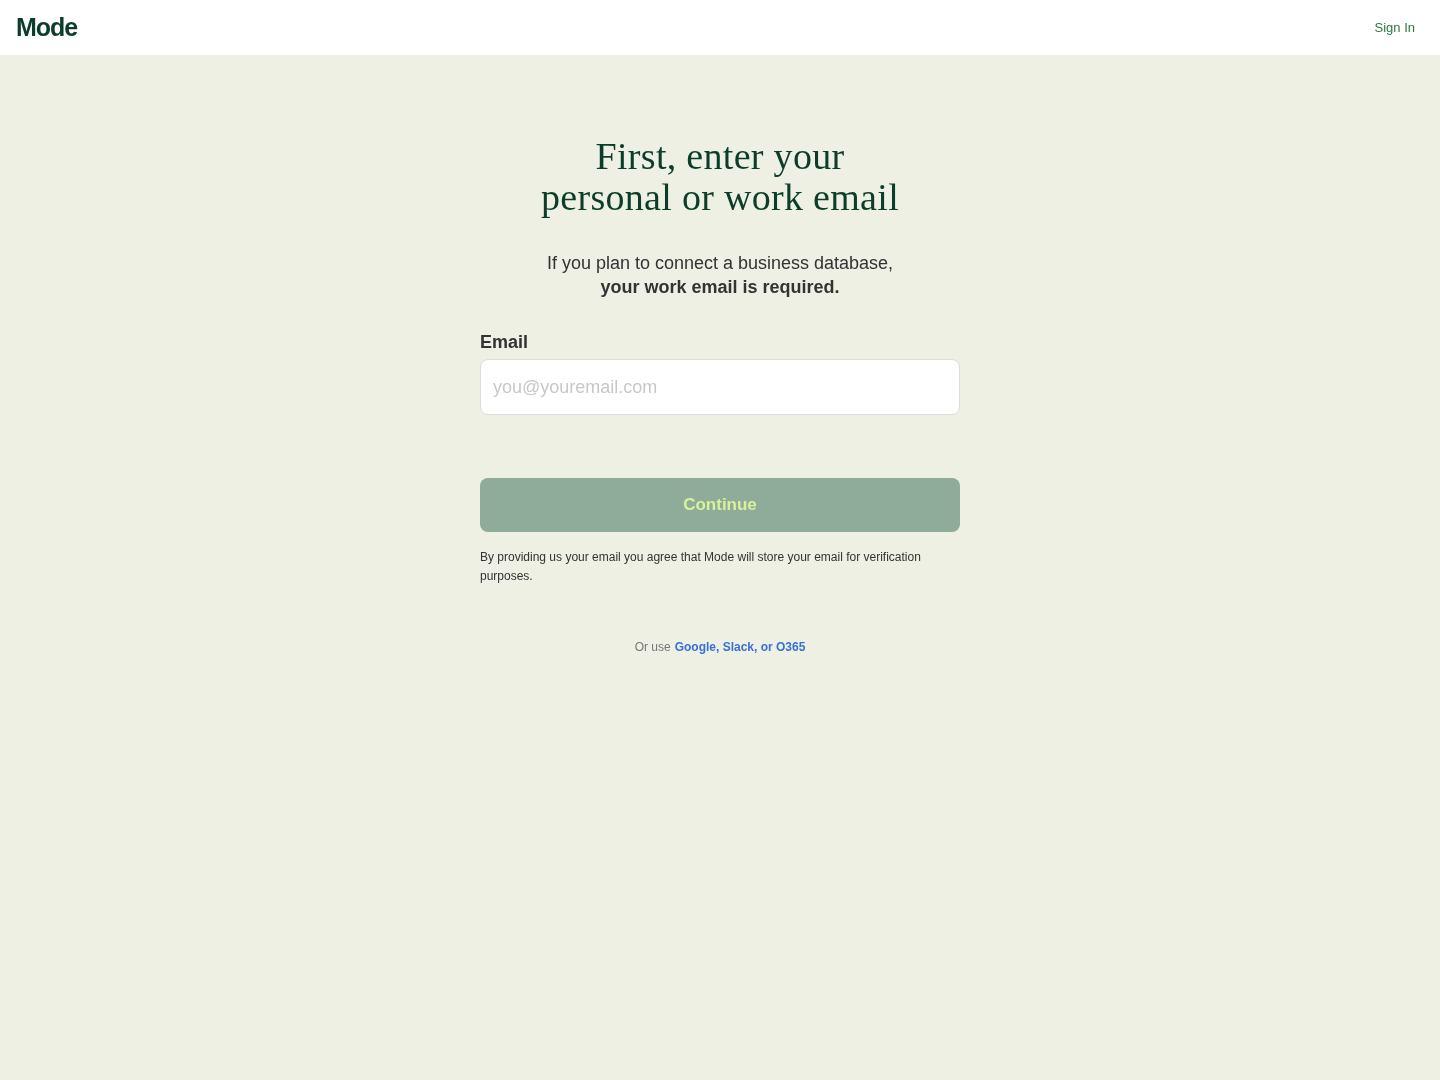 The width and height of the screenshot is (1440, 1080). Describe the element at coordinates (1394, 27) in the screenshot. I see `sign-in-link: Sign In` at that location.